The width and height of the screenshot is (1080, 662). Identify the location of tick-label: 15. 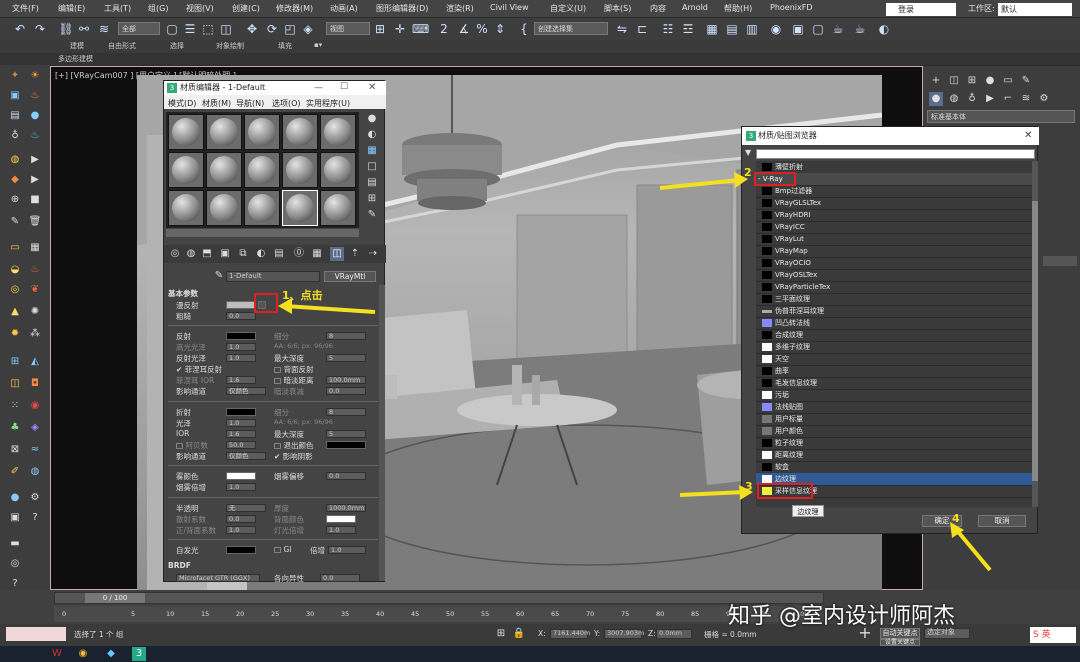
(205, 614).